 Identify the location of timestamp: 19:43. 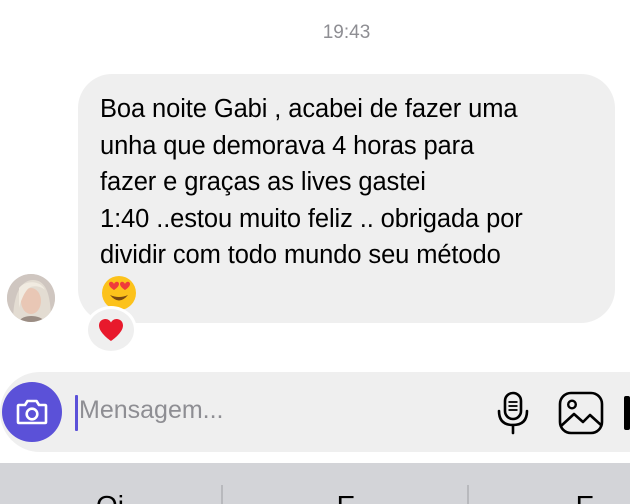
(346, 32).